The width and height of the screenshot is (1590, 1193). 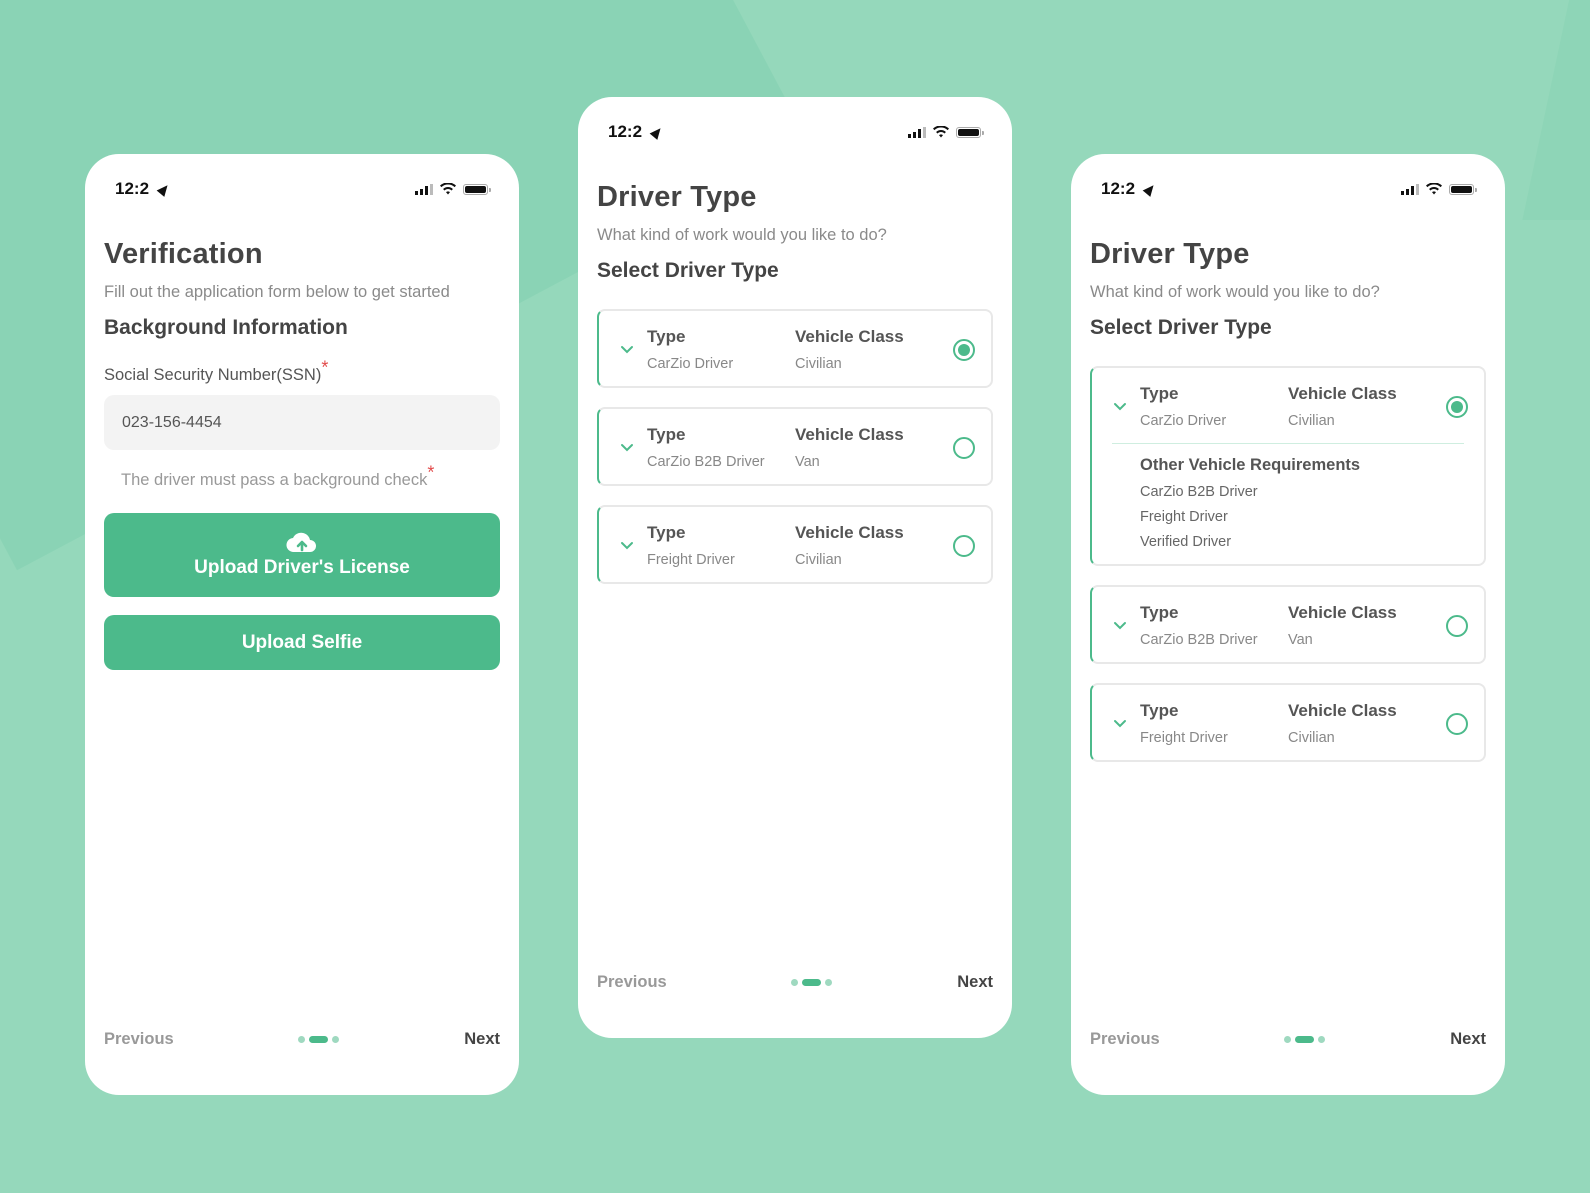 What do you see at coordinates (1199, 492) in the screenshot?
I see `requirement-item: CarZio B2B Driver` at bounding box center [1199, 492].